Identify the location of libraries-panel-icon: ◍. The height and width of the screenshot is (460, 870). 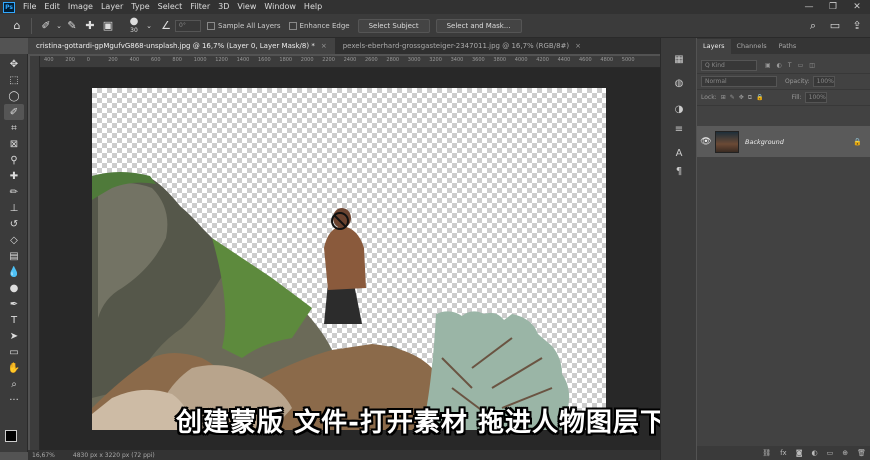
(679, 85).